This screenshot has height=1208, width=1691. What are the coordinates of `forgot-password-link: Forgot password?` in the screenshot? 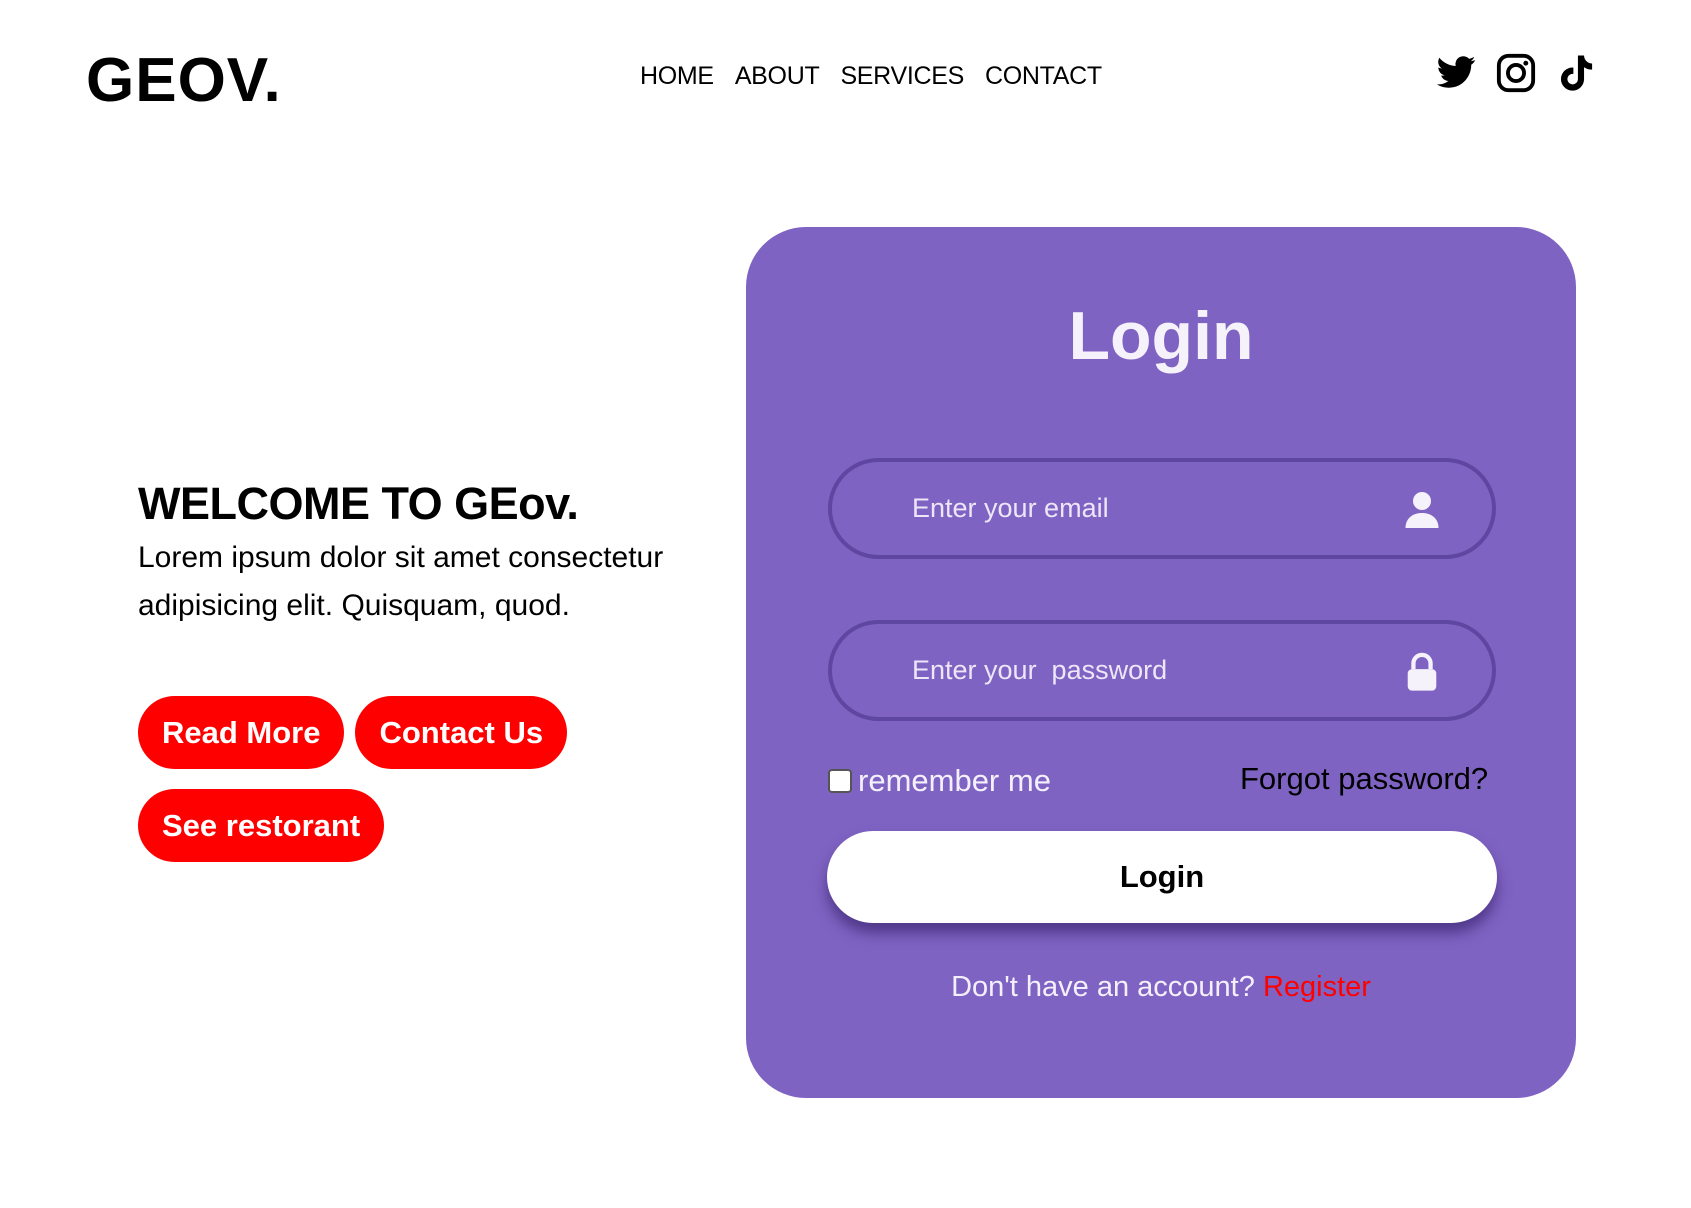 It's located at (1364, 779).